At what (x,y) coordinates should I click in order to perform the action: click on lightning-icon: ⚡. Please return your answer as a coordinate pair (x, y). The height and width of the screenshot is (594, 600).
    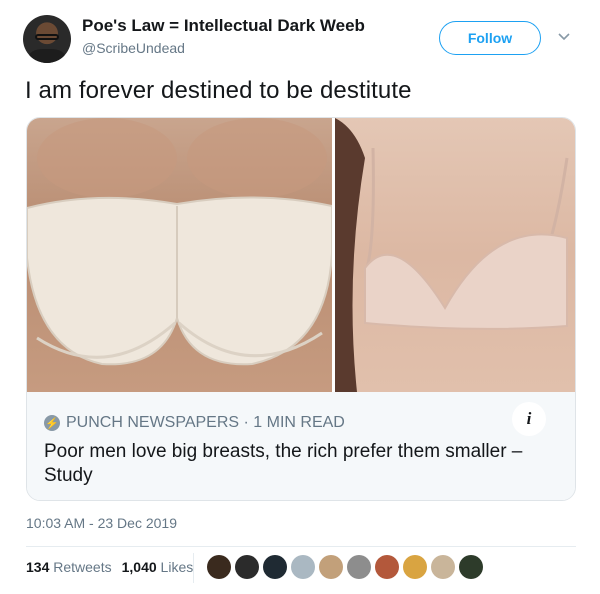
    Looking at the image, I should click on (52, 423).